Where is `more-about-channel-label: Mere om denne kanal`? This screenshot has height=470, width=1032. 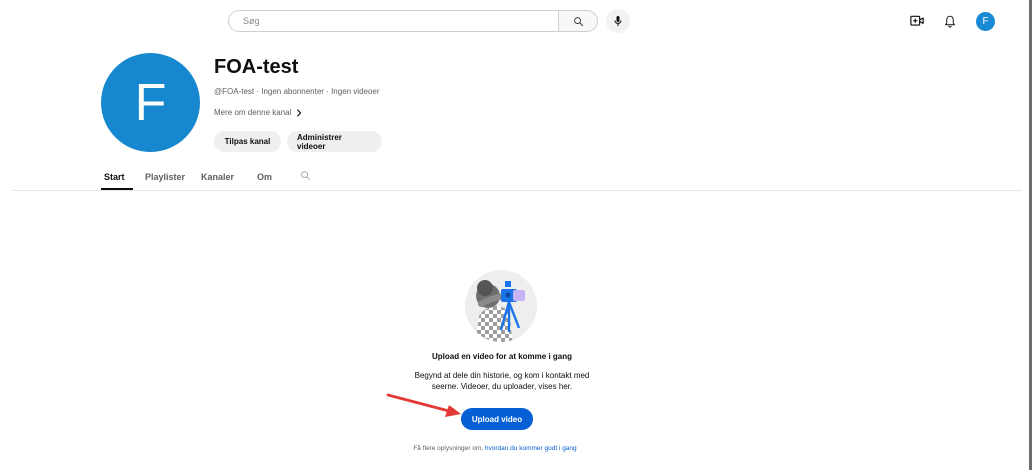 more-about-channel-label: Mere om denne kanal is located at coordinates (253, 112).